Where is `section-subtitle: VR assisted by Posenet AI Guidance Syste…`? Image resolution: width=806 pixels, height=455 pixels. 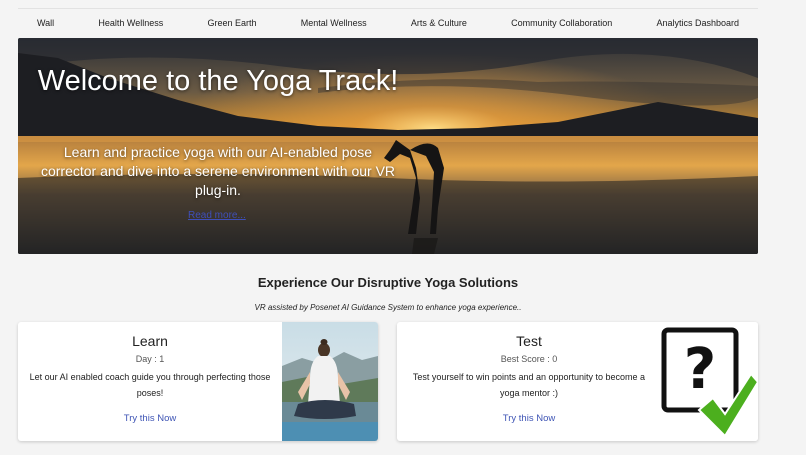
section-subtitle: VR assisted by Posenet AI Guidance Syste… is located at coordinates (388, 307).